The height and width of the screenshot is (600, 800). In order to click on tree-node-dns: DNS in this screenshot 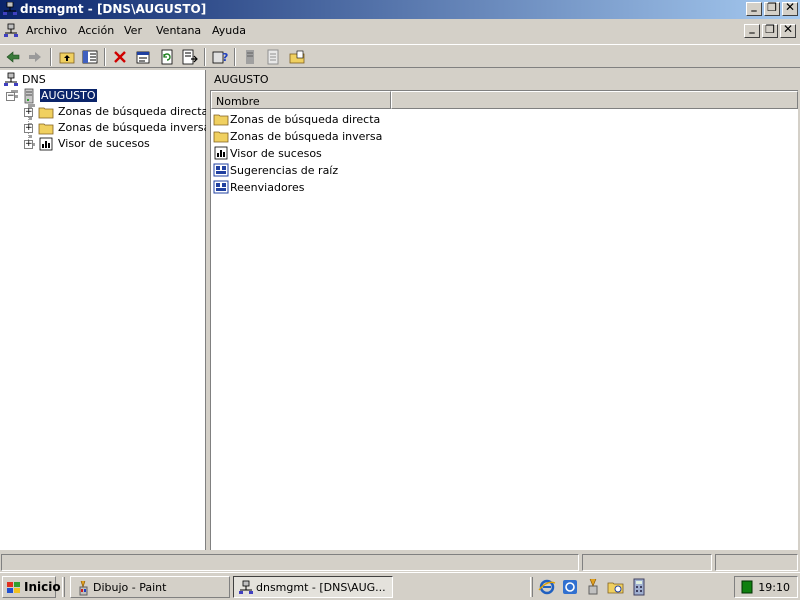, I will do `click(32, 80)`.